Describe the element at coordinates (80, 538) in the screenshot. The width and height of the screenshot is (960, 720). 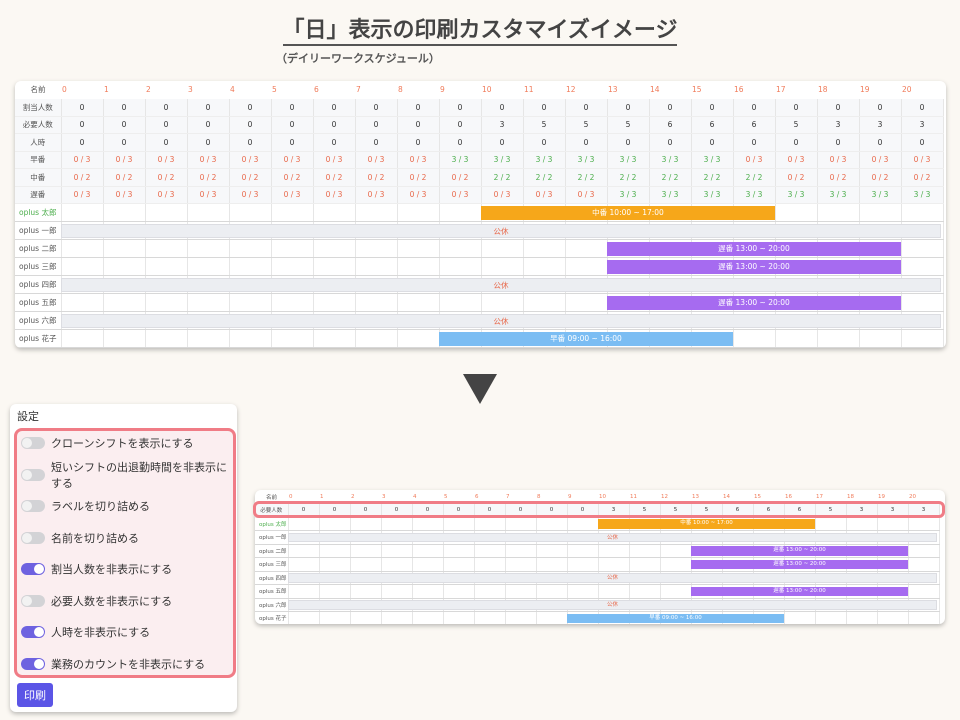
I see `setting-option: 名前を切り詰める` at that location.